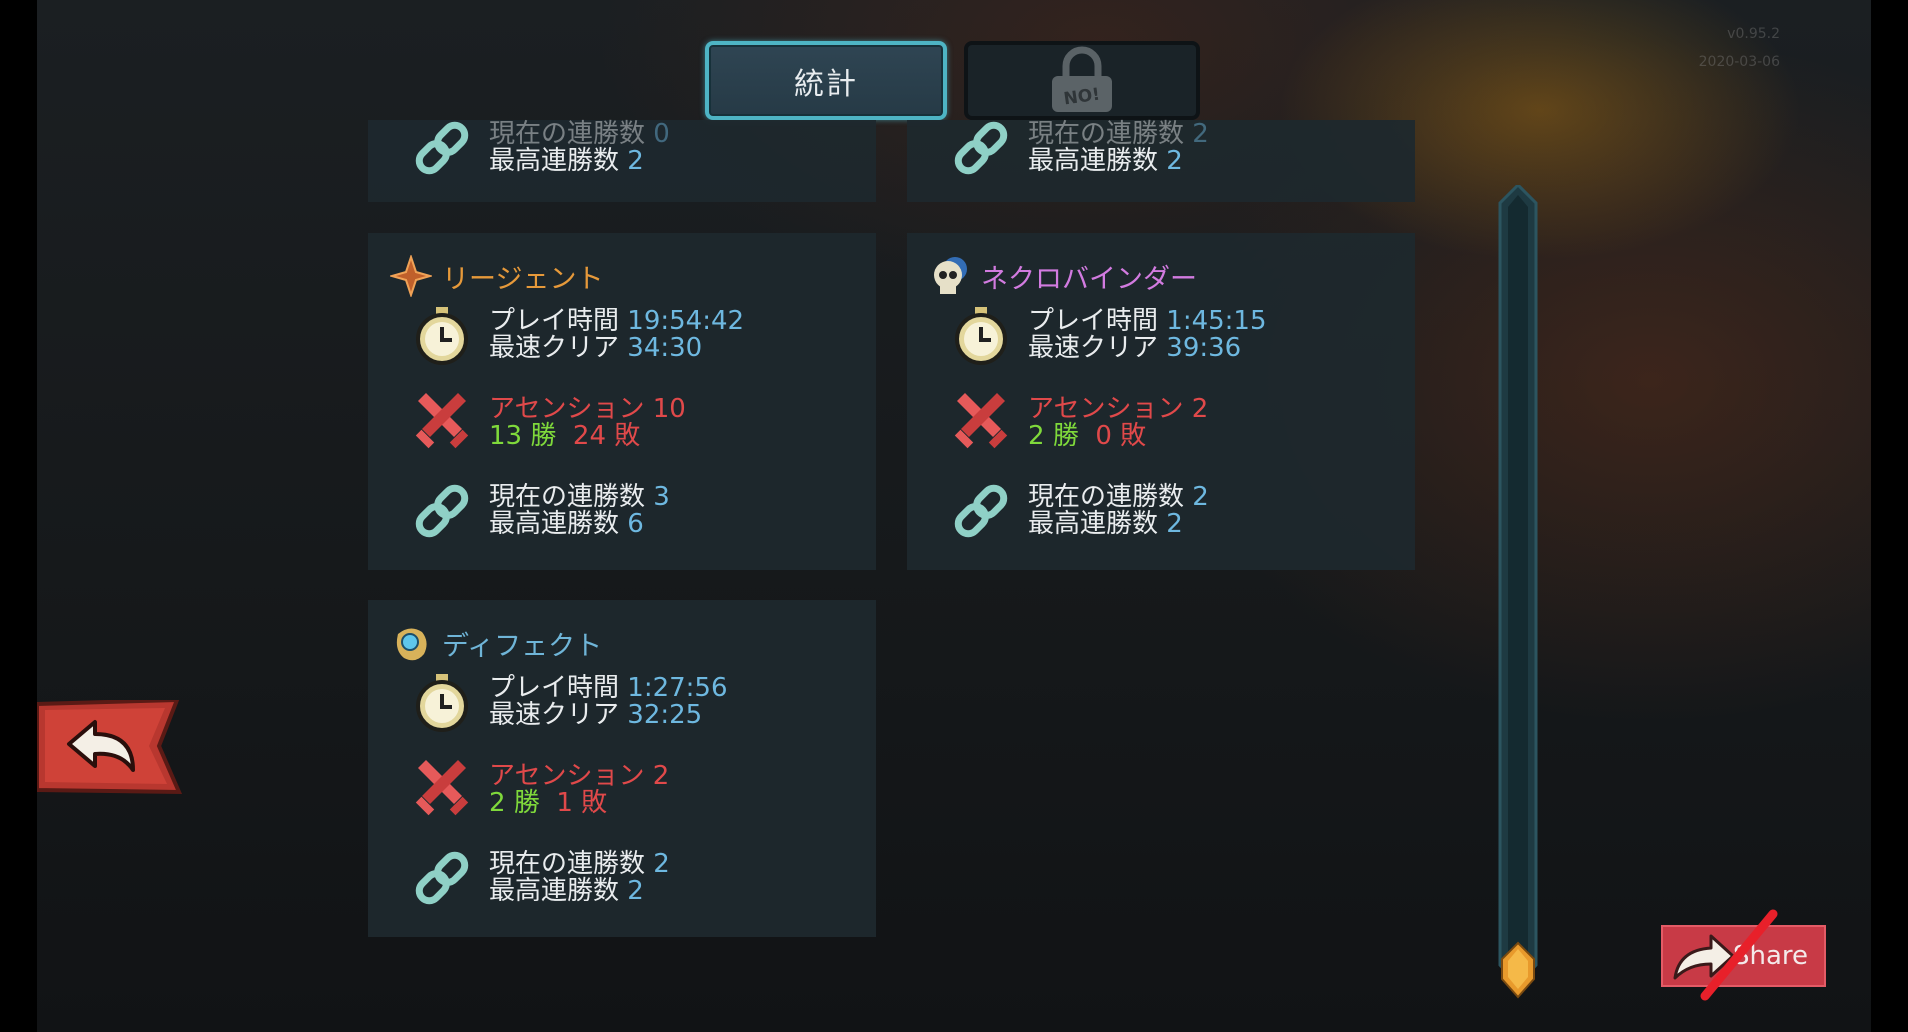 This screenshot has height=1032, width=1908. What do you see at coordinates (523, 279) in the screenshot?
I see `character-name: リージェント` at bounding box center [523, 279].